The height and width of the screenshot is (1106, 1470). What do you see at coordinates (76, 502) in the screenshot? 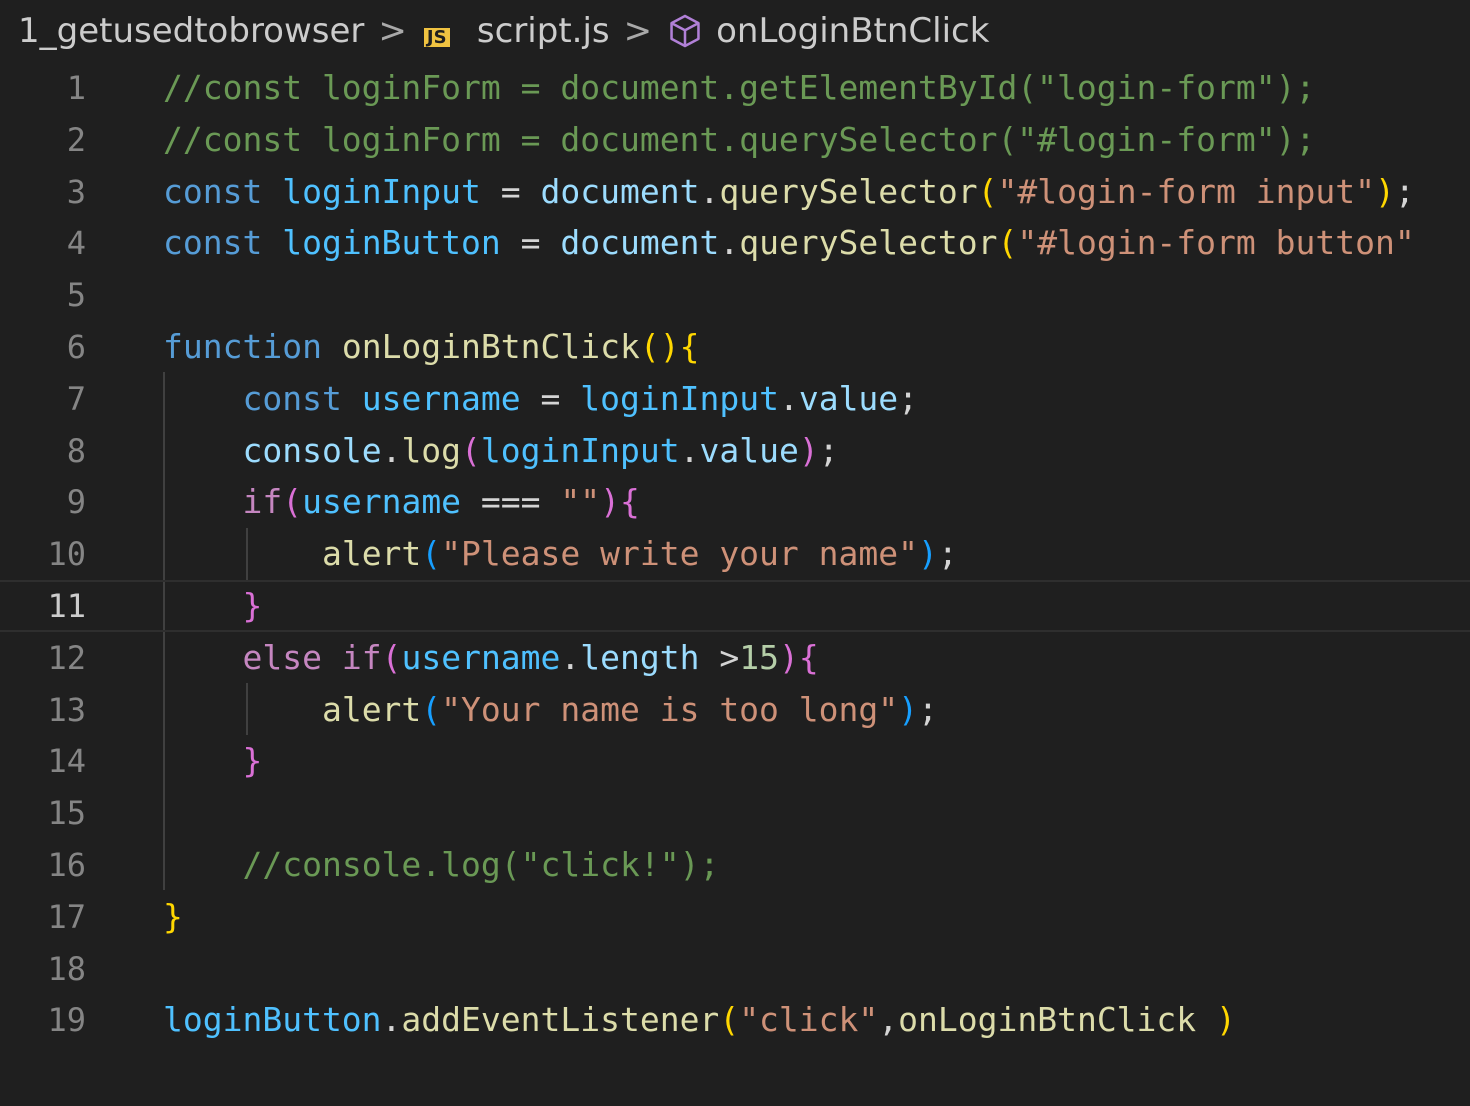
I see `line-number: 9` at bounding box center [76, 502].